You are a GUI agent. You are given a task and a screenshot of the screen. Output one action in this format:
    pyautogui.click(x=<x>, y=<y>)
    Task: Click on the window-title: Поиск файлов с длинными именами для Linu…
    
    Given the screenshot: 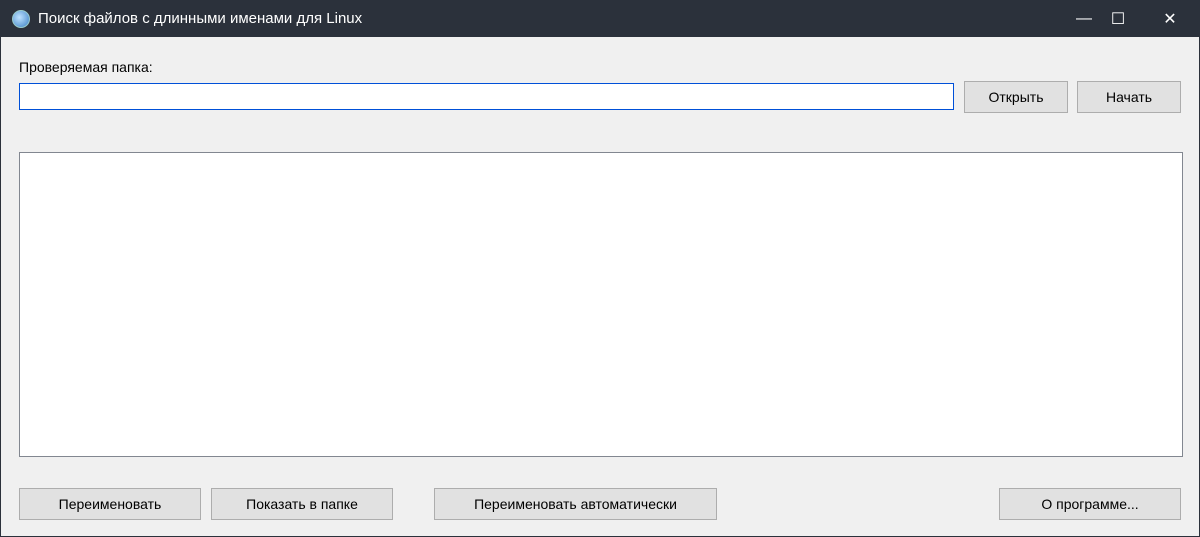 What is the action you would take?
    pyautogui.click(x=200, y=18)
    